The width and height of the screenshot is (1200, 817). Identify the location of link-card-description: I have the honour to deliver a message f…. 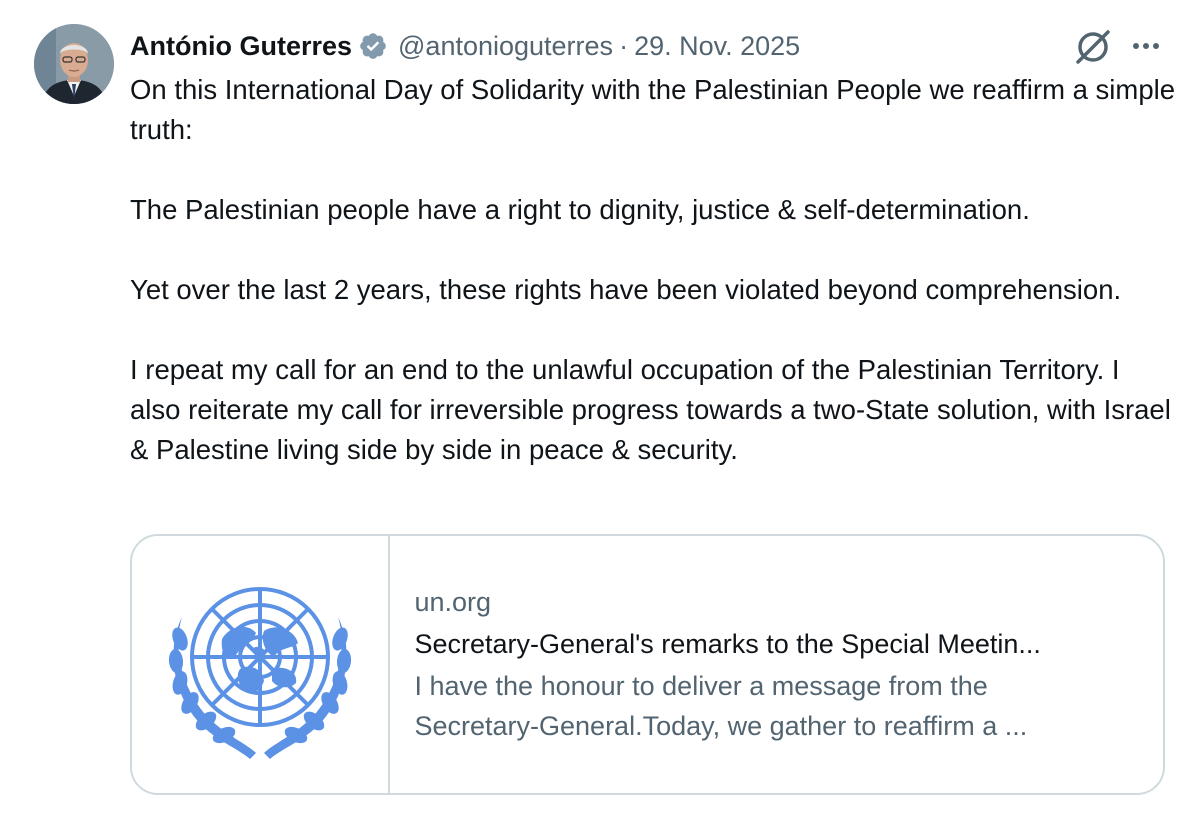
(701, 686).